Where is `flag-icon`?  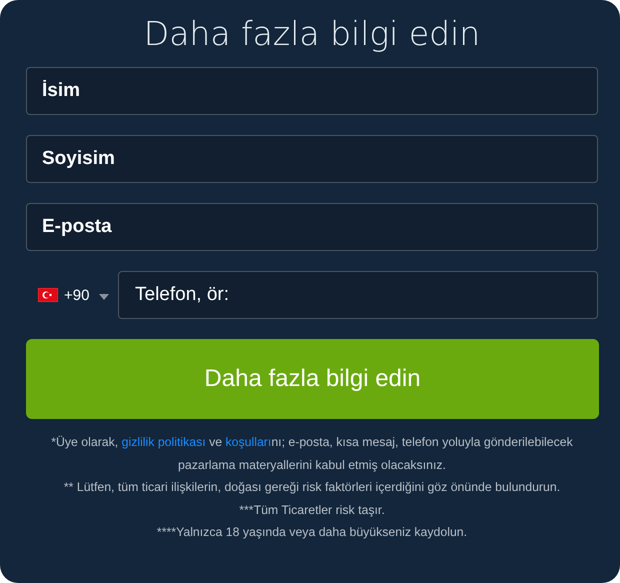
flag-icon is located at coordinates (48, 295).